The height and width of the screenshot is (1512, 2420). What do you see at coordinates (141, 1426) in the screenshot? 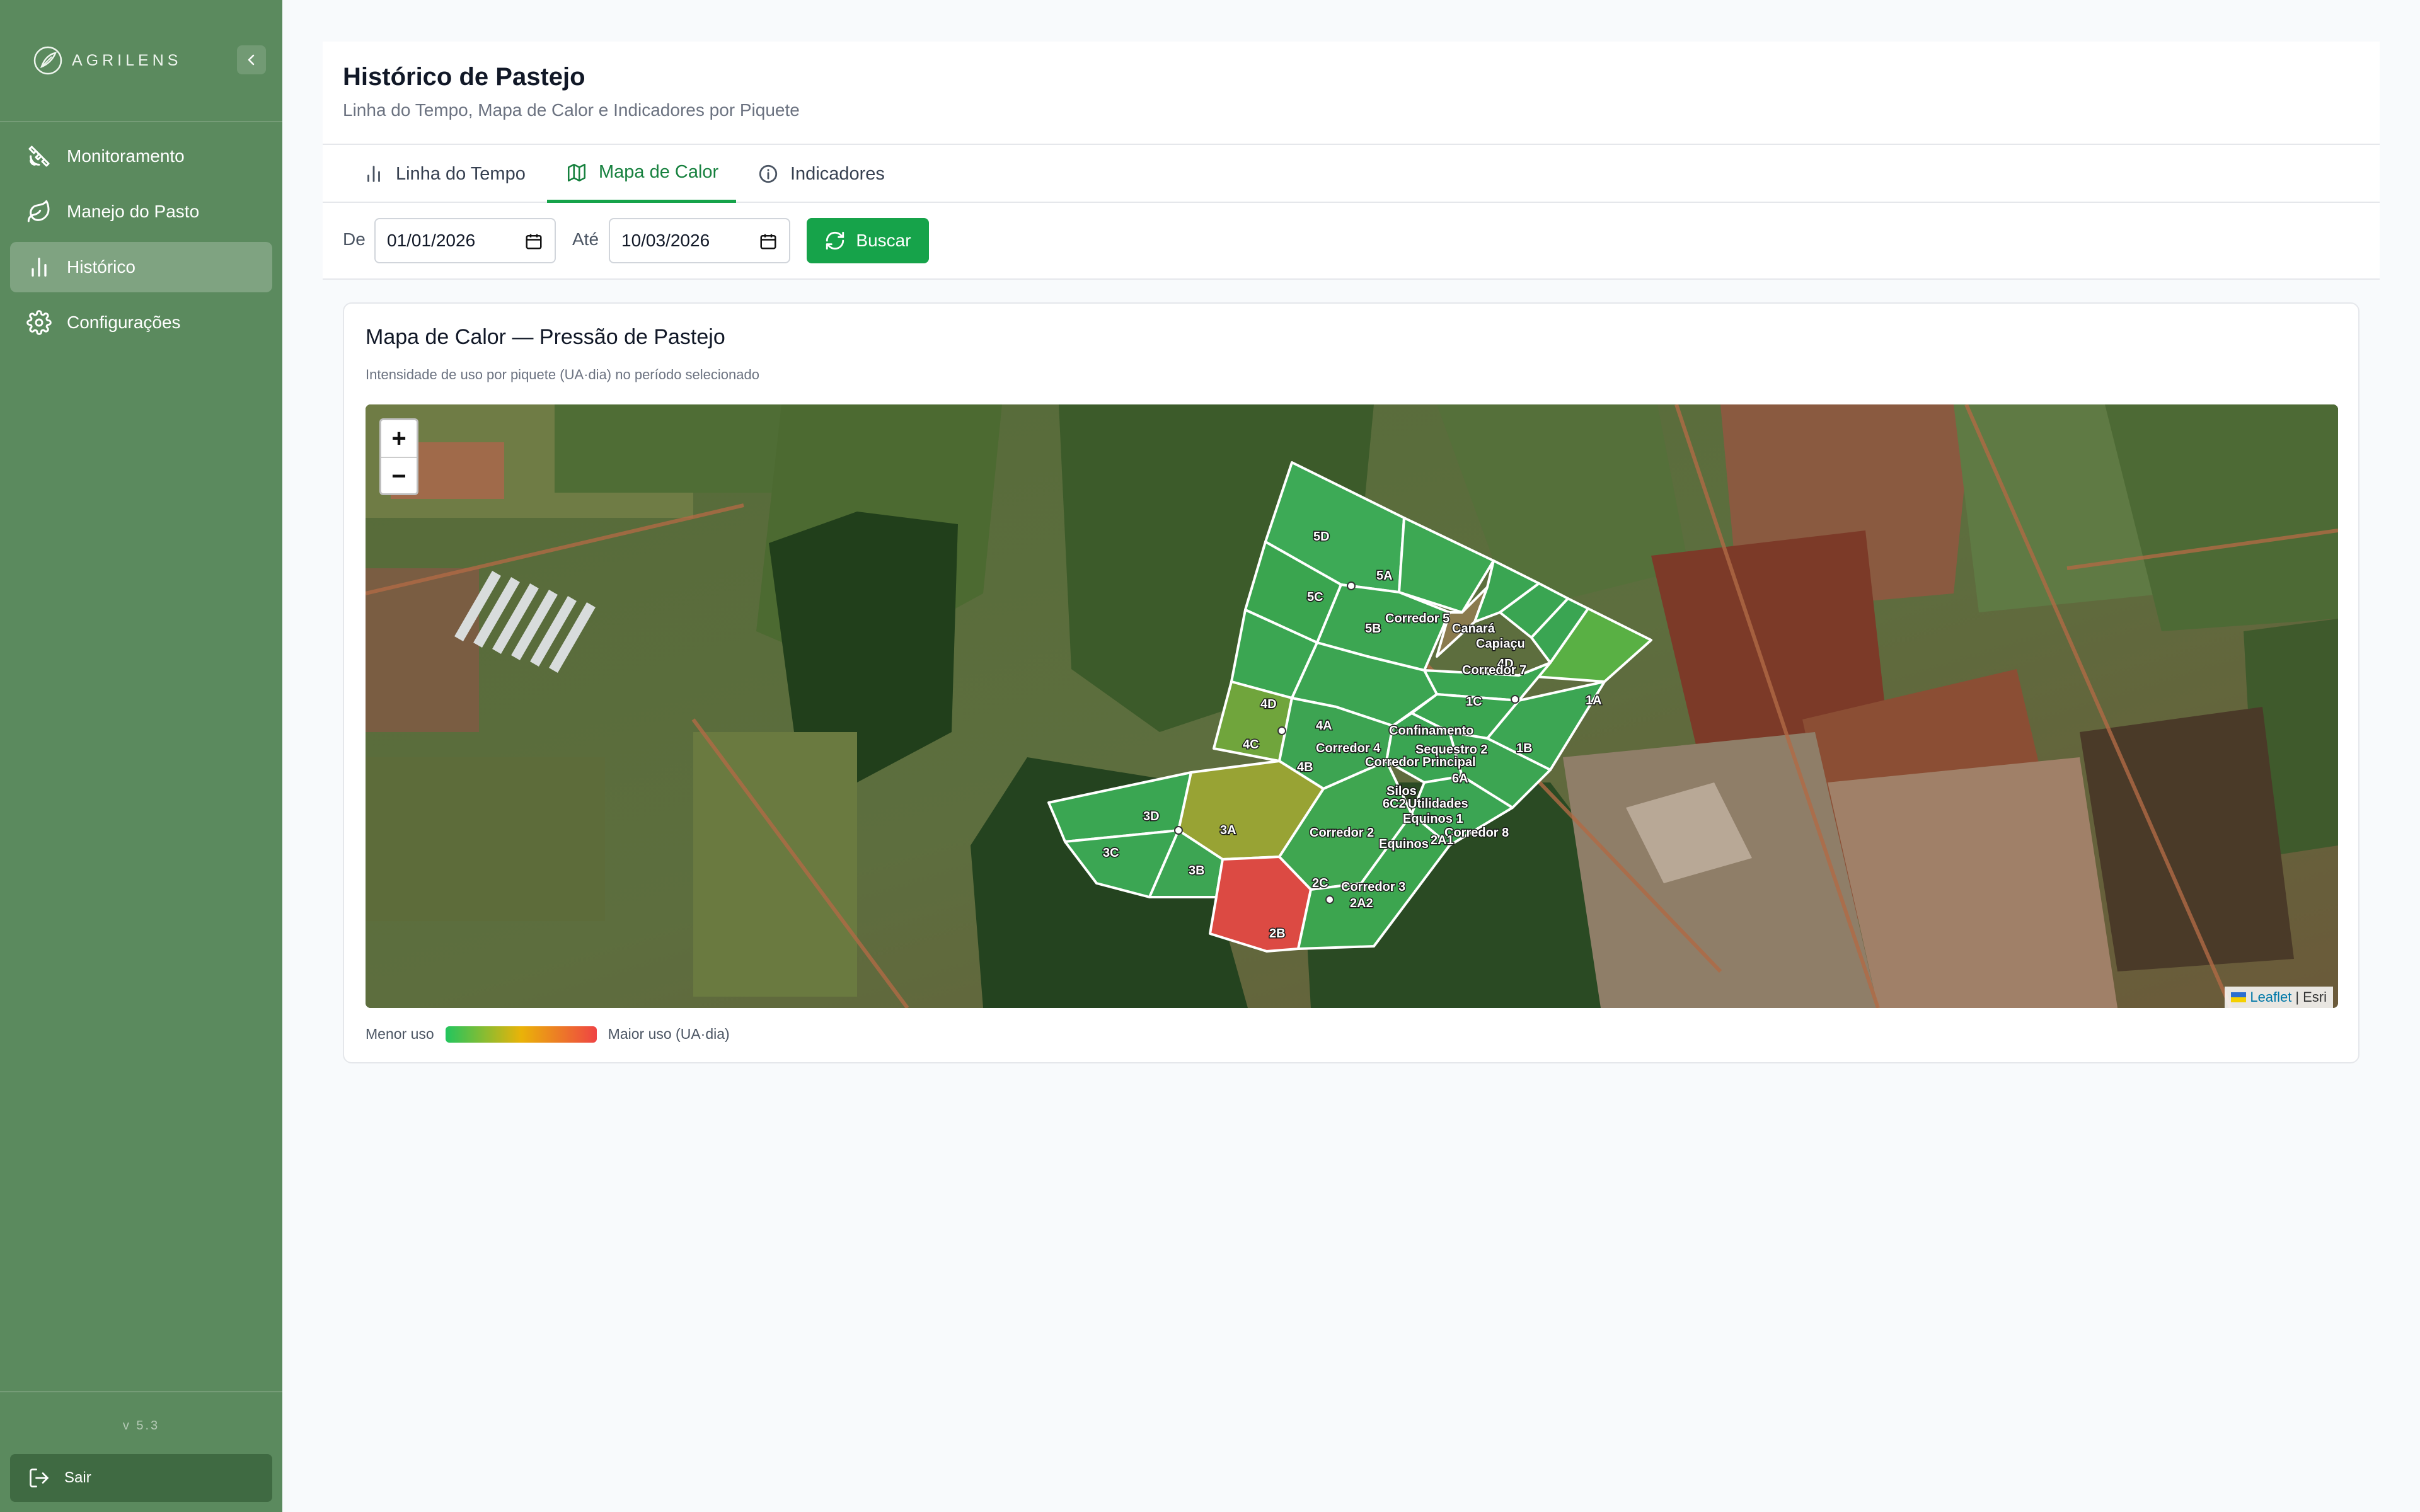
I see `app-version: v 5.3` at bounding box center [141, 1426].